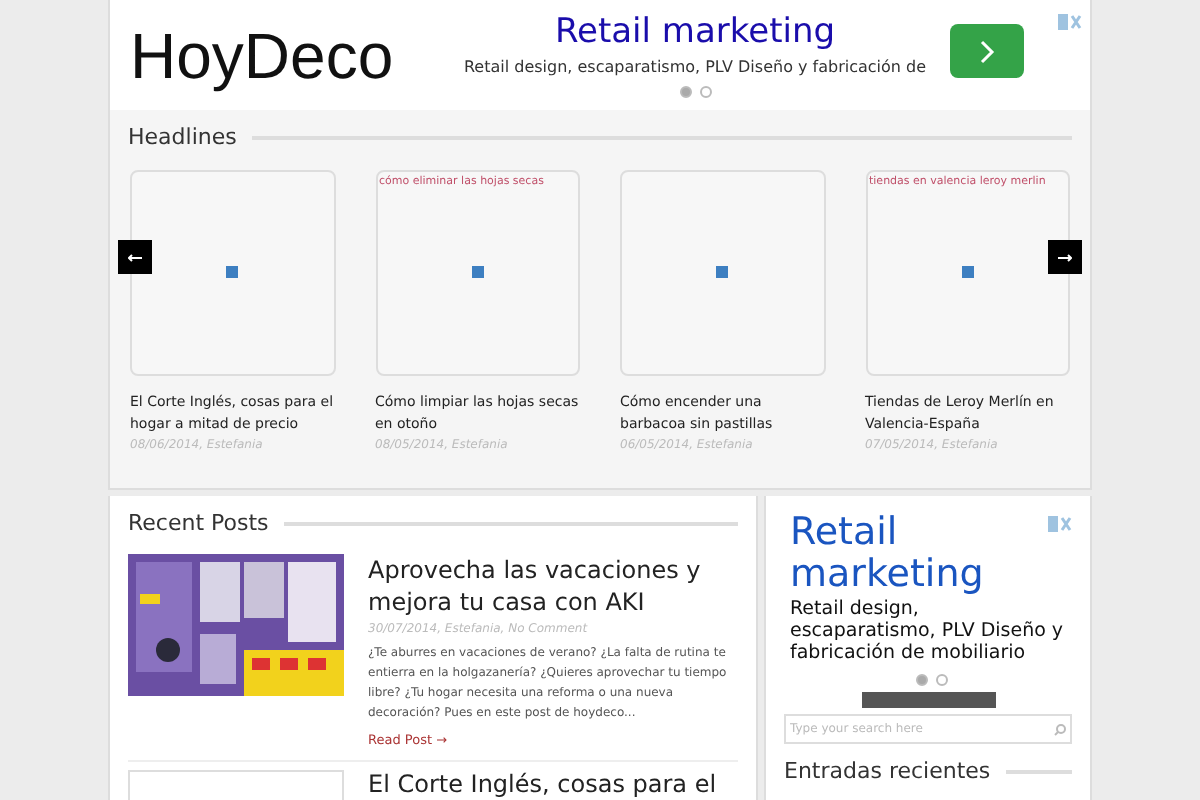  I want to click on next-arrow-button, so click(1065, 257).